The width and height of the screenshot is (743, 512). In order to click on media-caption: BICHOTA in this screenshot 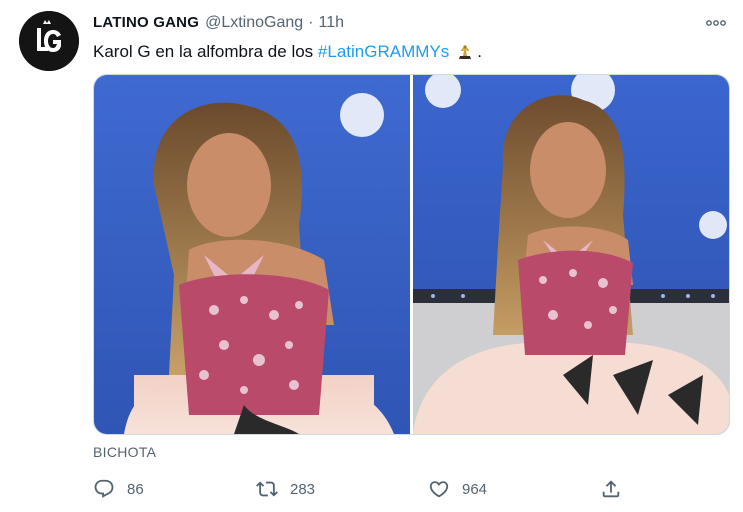, I will do `click(125, 452)`.